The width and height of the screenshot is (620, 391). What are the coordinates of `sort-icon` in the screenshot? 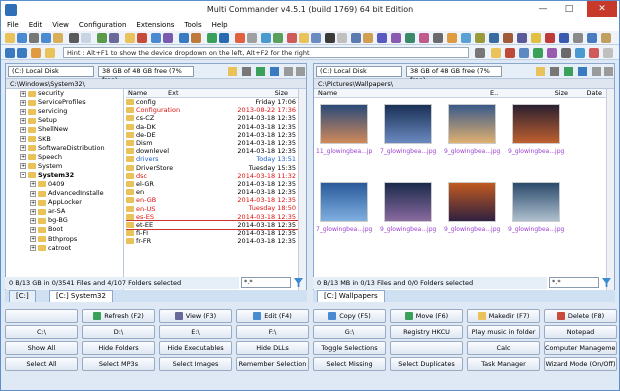 It's located at (580, 53).